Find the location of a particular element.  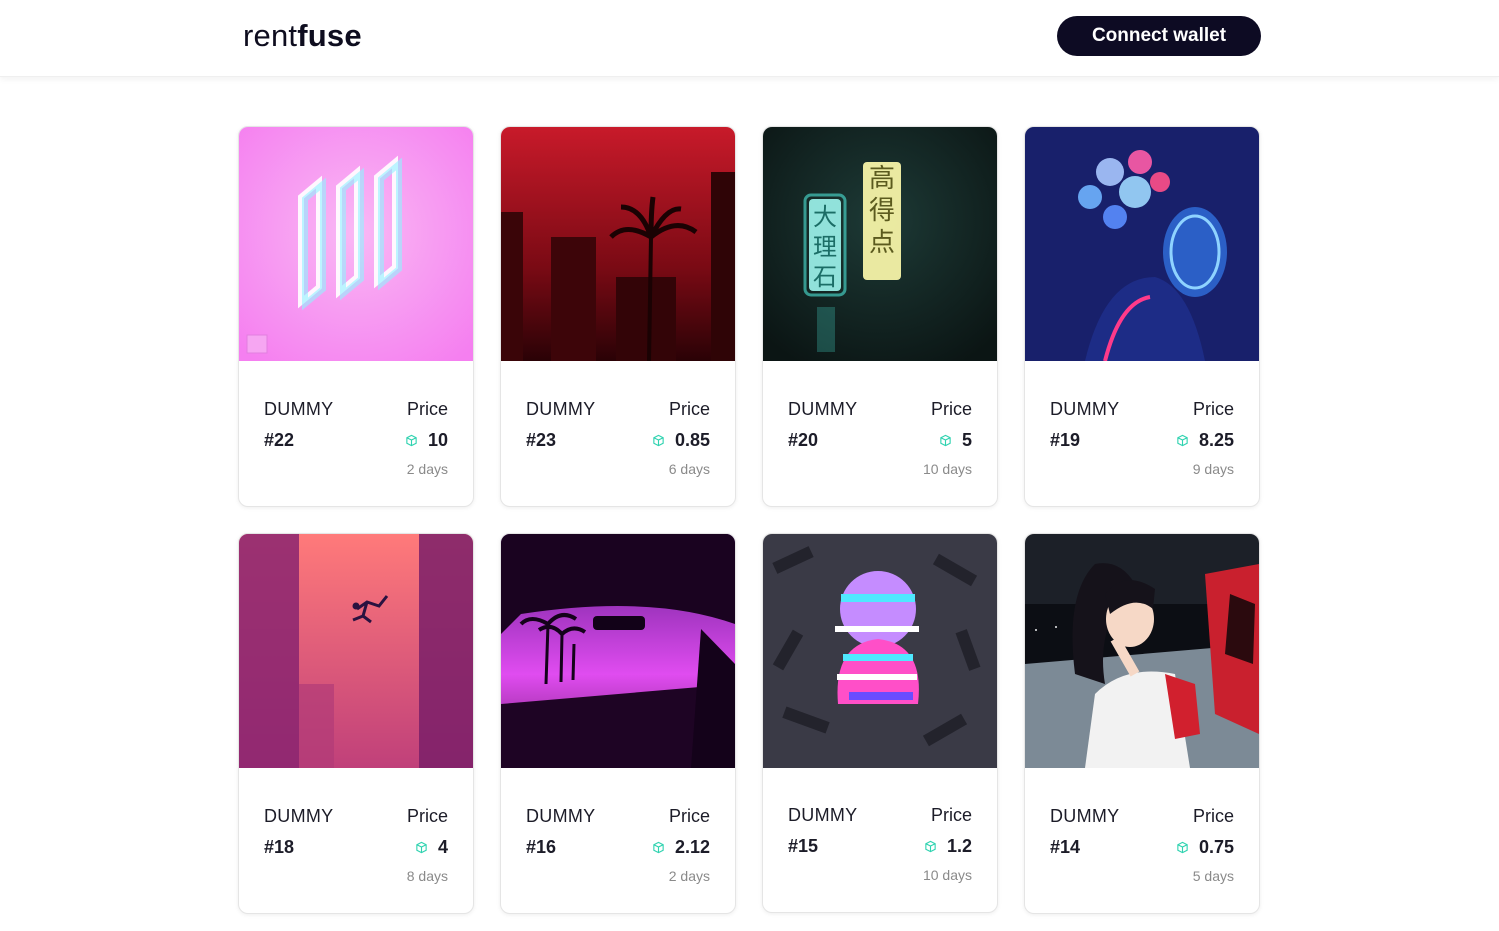

nft-card: DUMMY #16 Price 2.12 2 days is located at coordinates (618, 723).